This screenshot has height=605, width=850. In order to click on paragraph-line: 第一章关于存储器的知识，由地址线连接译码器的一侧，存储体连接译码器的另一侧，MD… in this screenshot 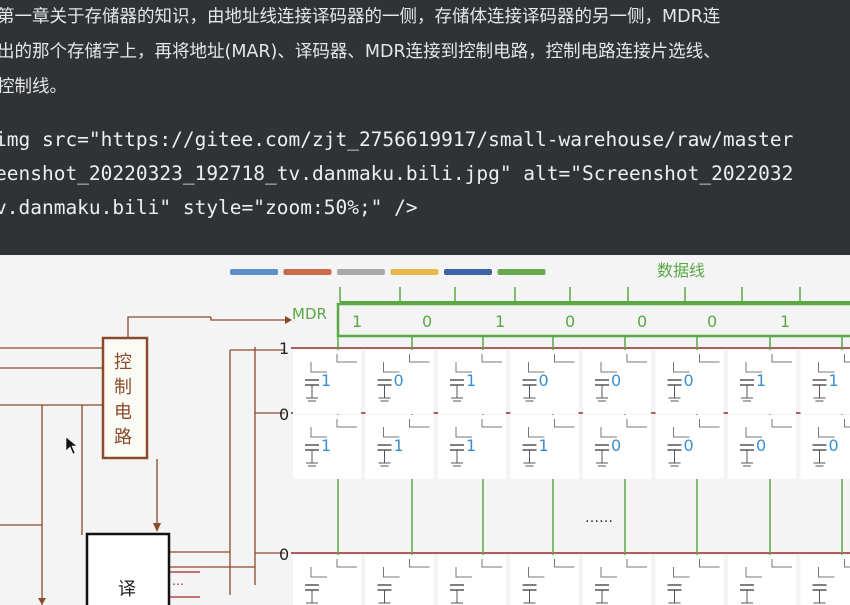, I will do `click(360, 17)`.